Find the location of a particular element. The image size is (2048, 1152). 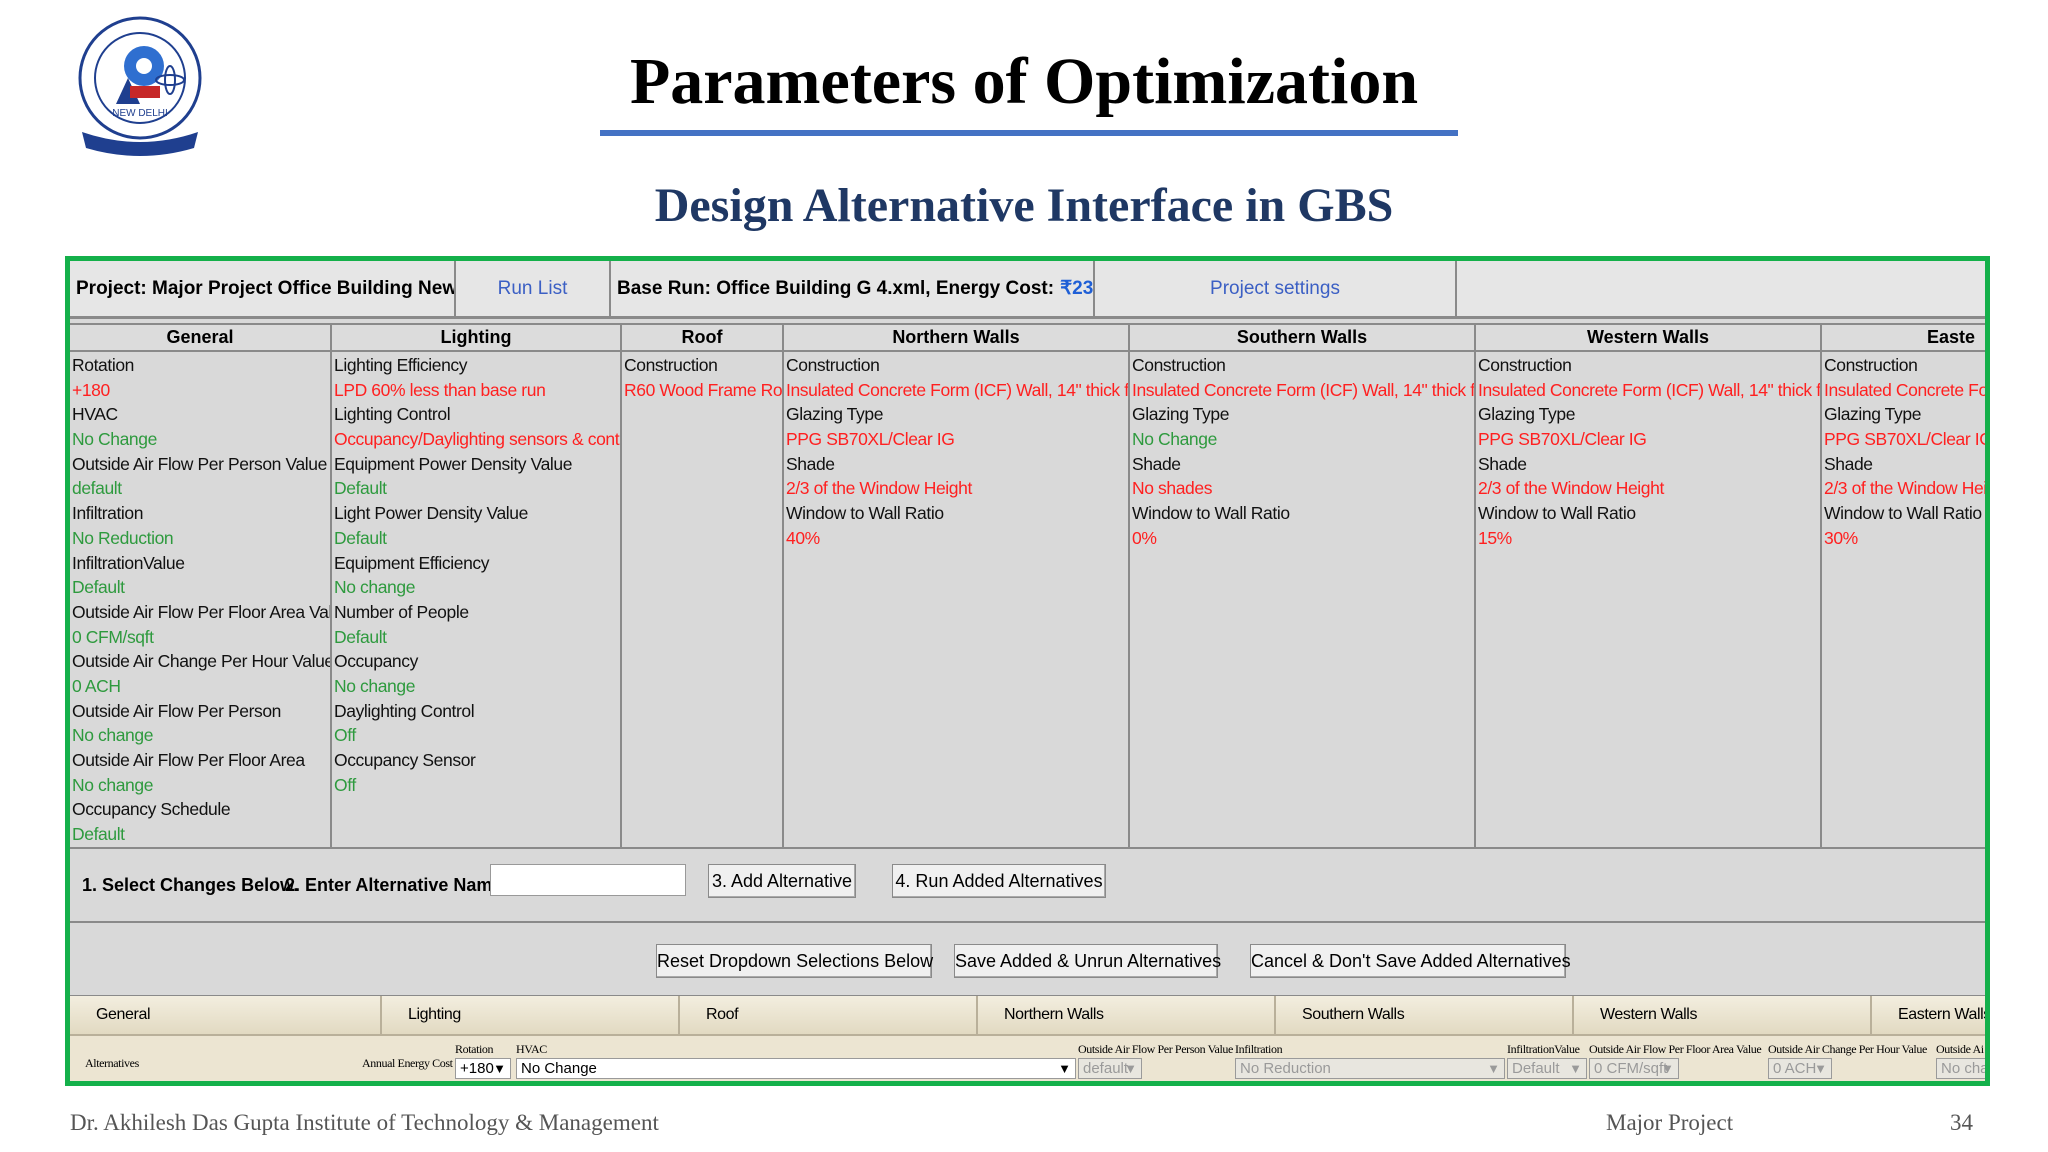

column-header: Easte is located at coordinates (1903, 338).